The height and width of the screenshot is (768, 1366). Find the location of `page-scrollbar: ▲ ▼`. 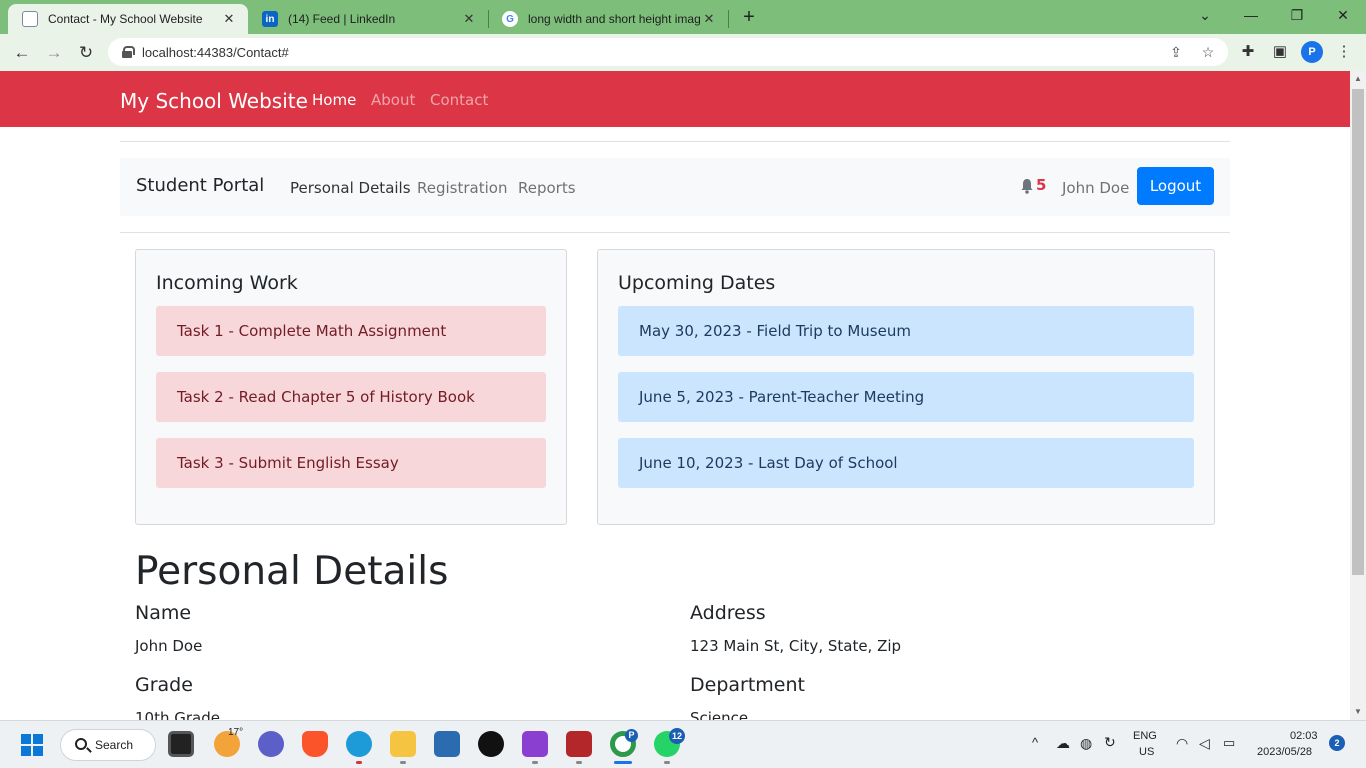

page-scrollbar: ▲ ▼ is located at coordinates (1358, 395).